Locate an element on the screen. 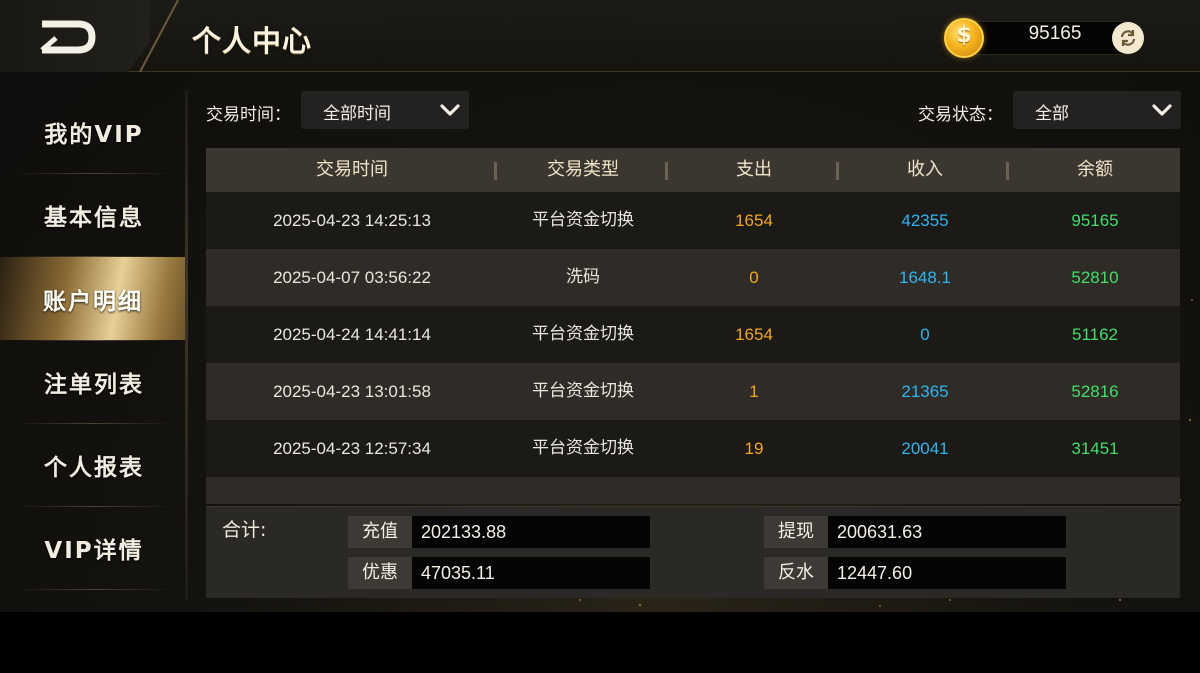  back-arrow-icon is located at coordinates (68, 37).